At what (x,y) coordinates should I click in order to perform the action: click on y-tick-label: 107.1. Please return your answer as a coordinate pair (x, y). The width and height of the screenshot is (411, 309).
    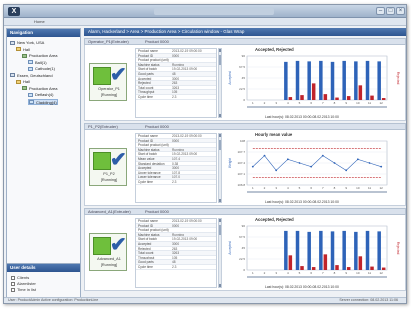
    Looking at the image, I should click on (241, 174).